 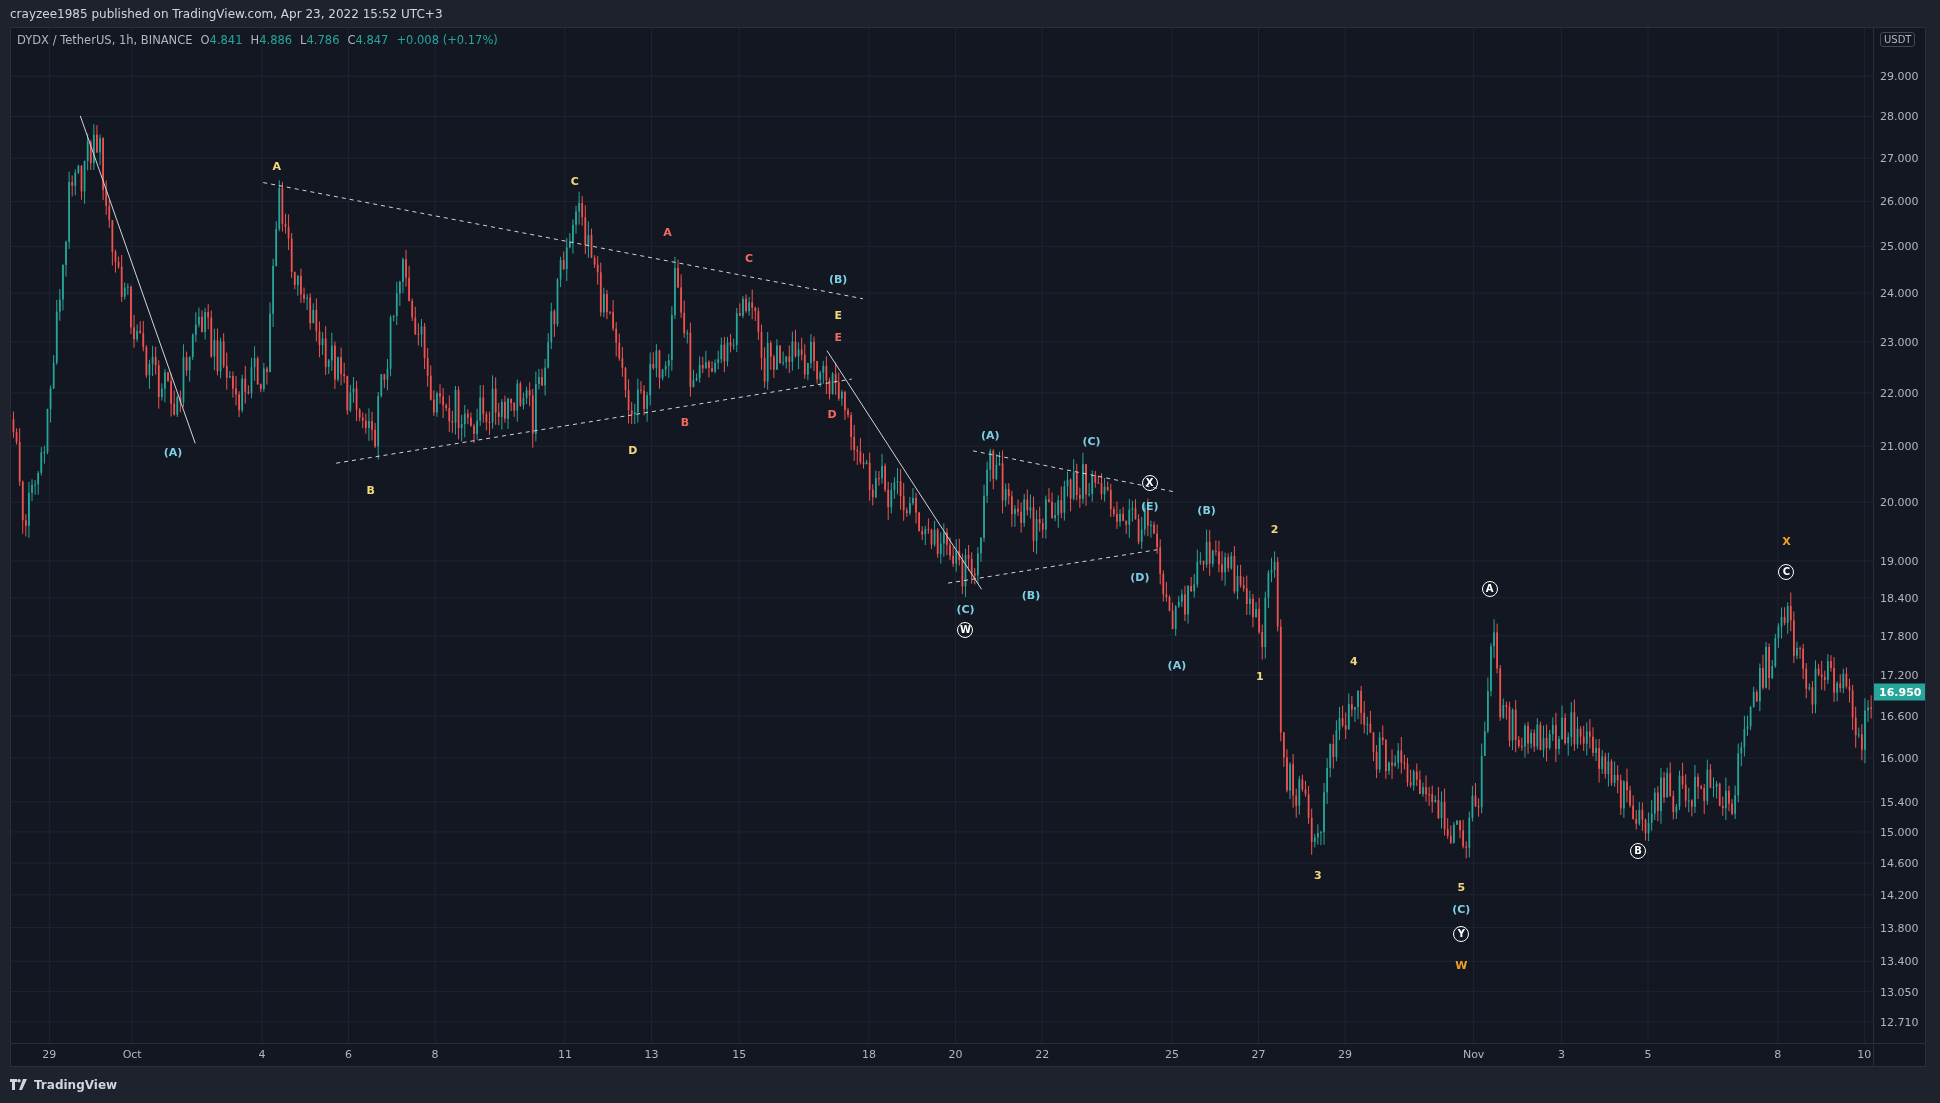 I want to click on ohlc-value: H4.886, so click(x=271, y=40).